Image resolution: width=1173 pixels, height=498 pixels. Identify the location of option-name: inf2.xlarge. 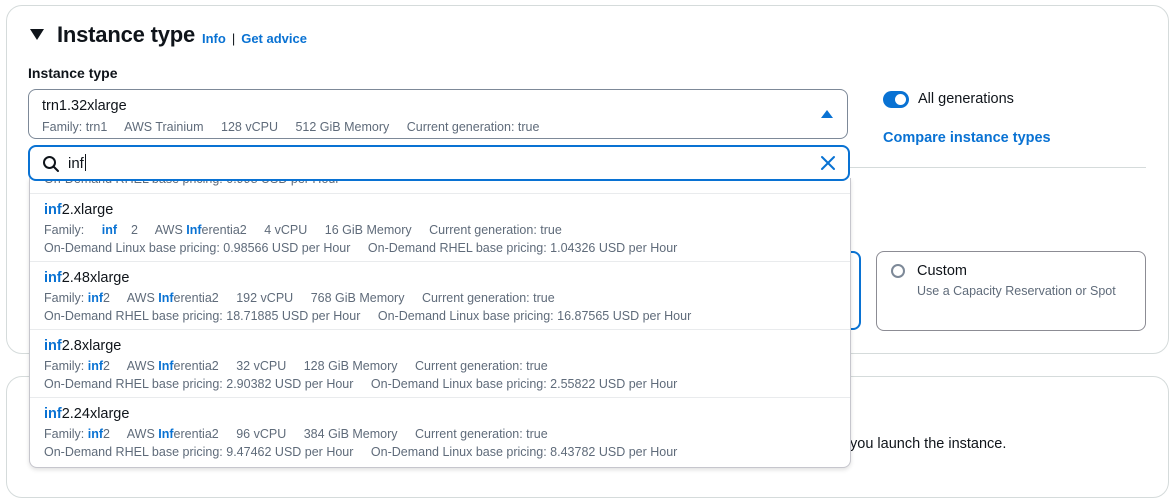
(78, 210).